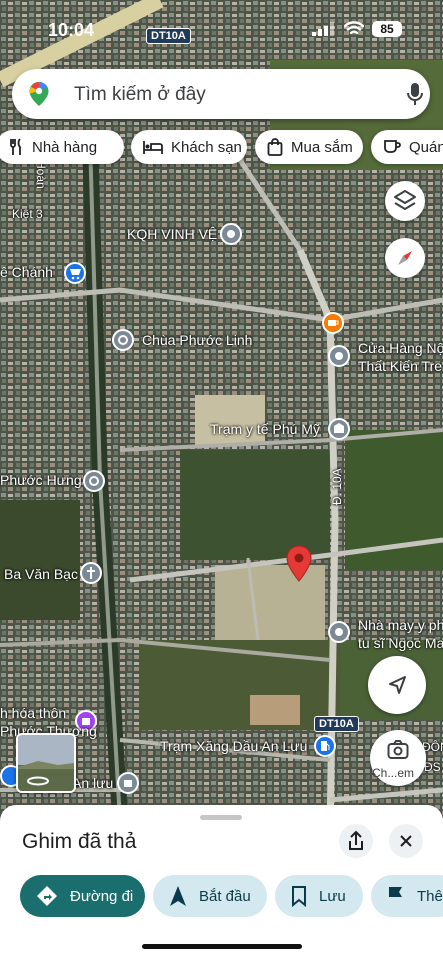 The height and width of the screenshot is (960, 443). I want to click on coffee-place-icon, so click(333, 323).